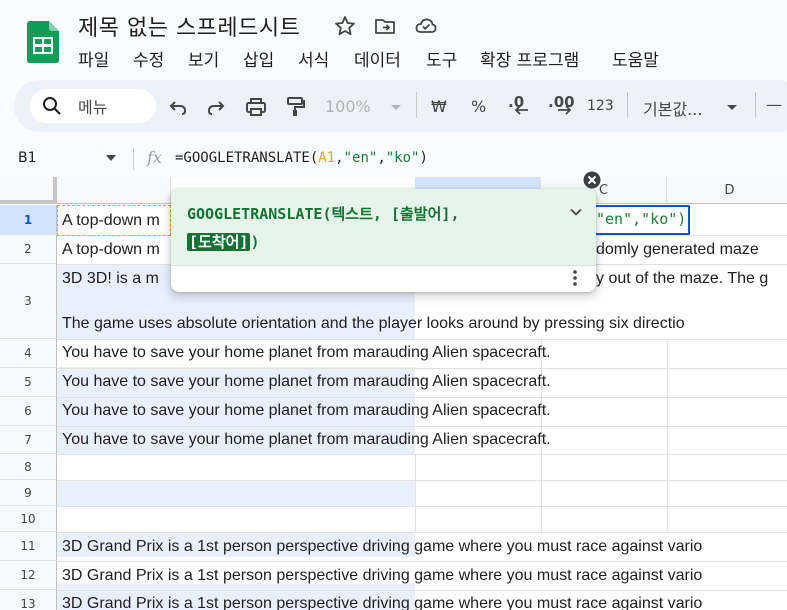 This screenshot has width=787, height=610. I want to click on function-signature-line: [도착어]), so click(223, 241).